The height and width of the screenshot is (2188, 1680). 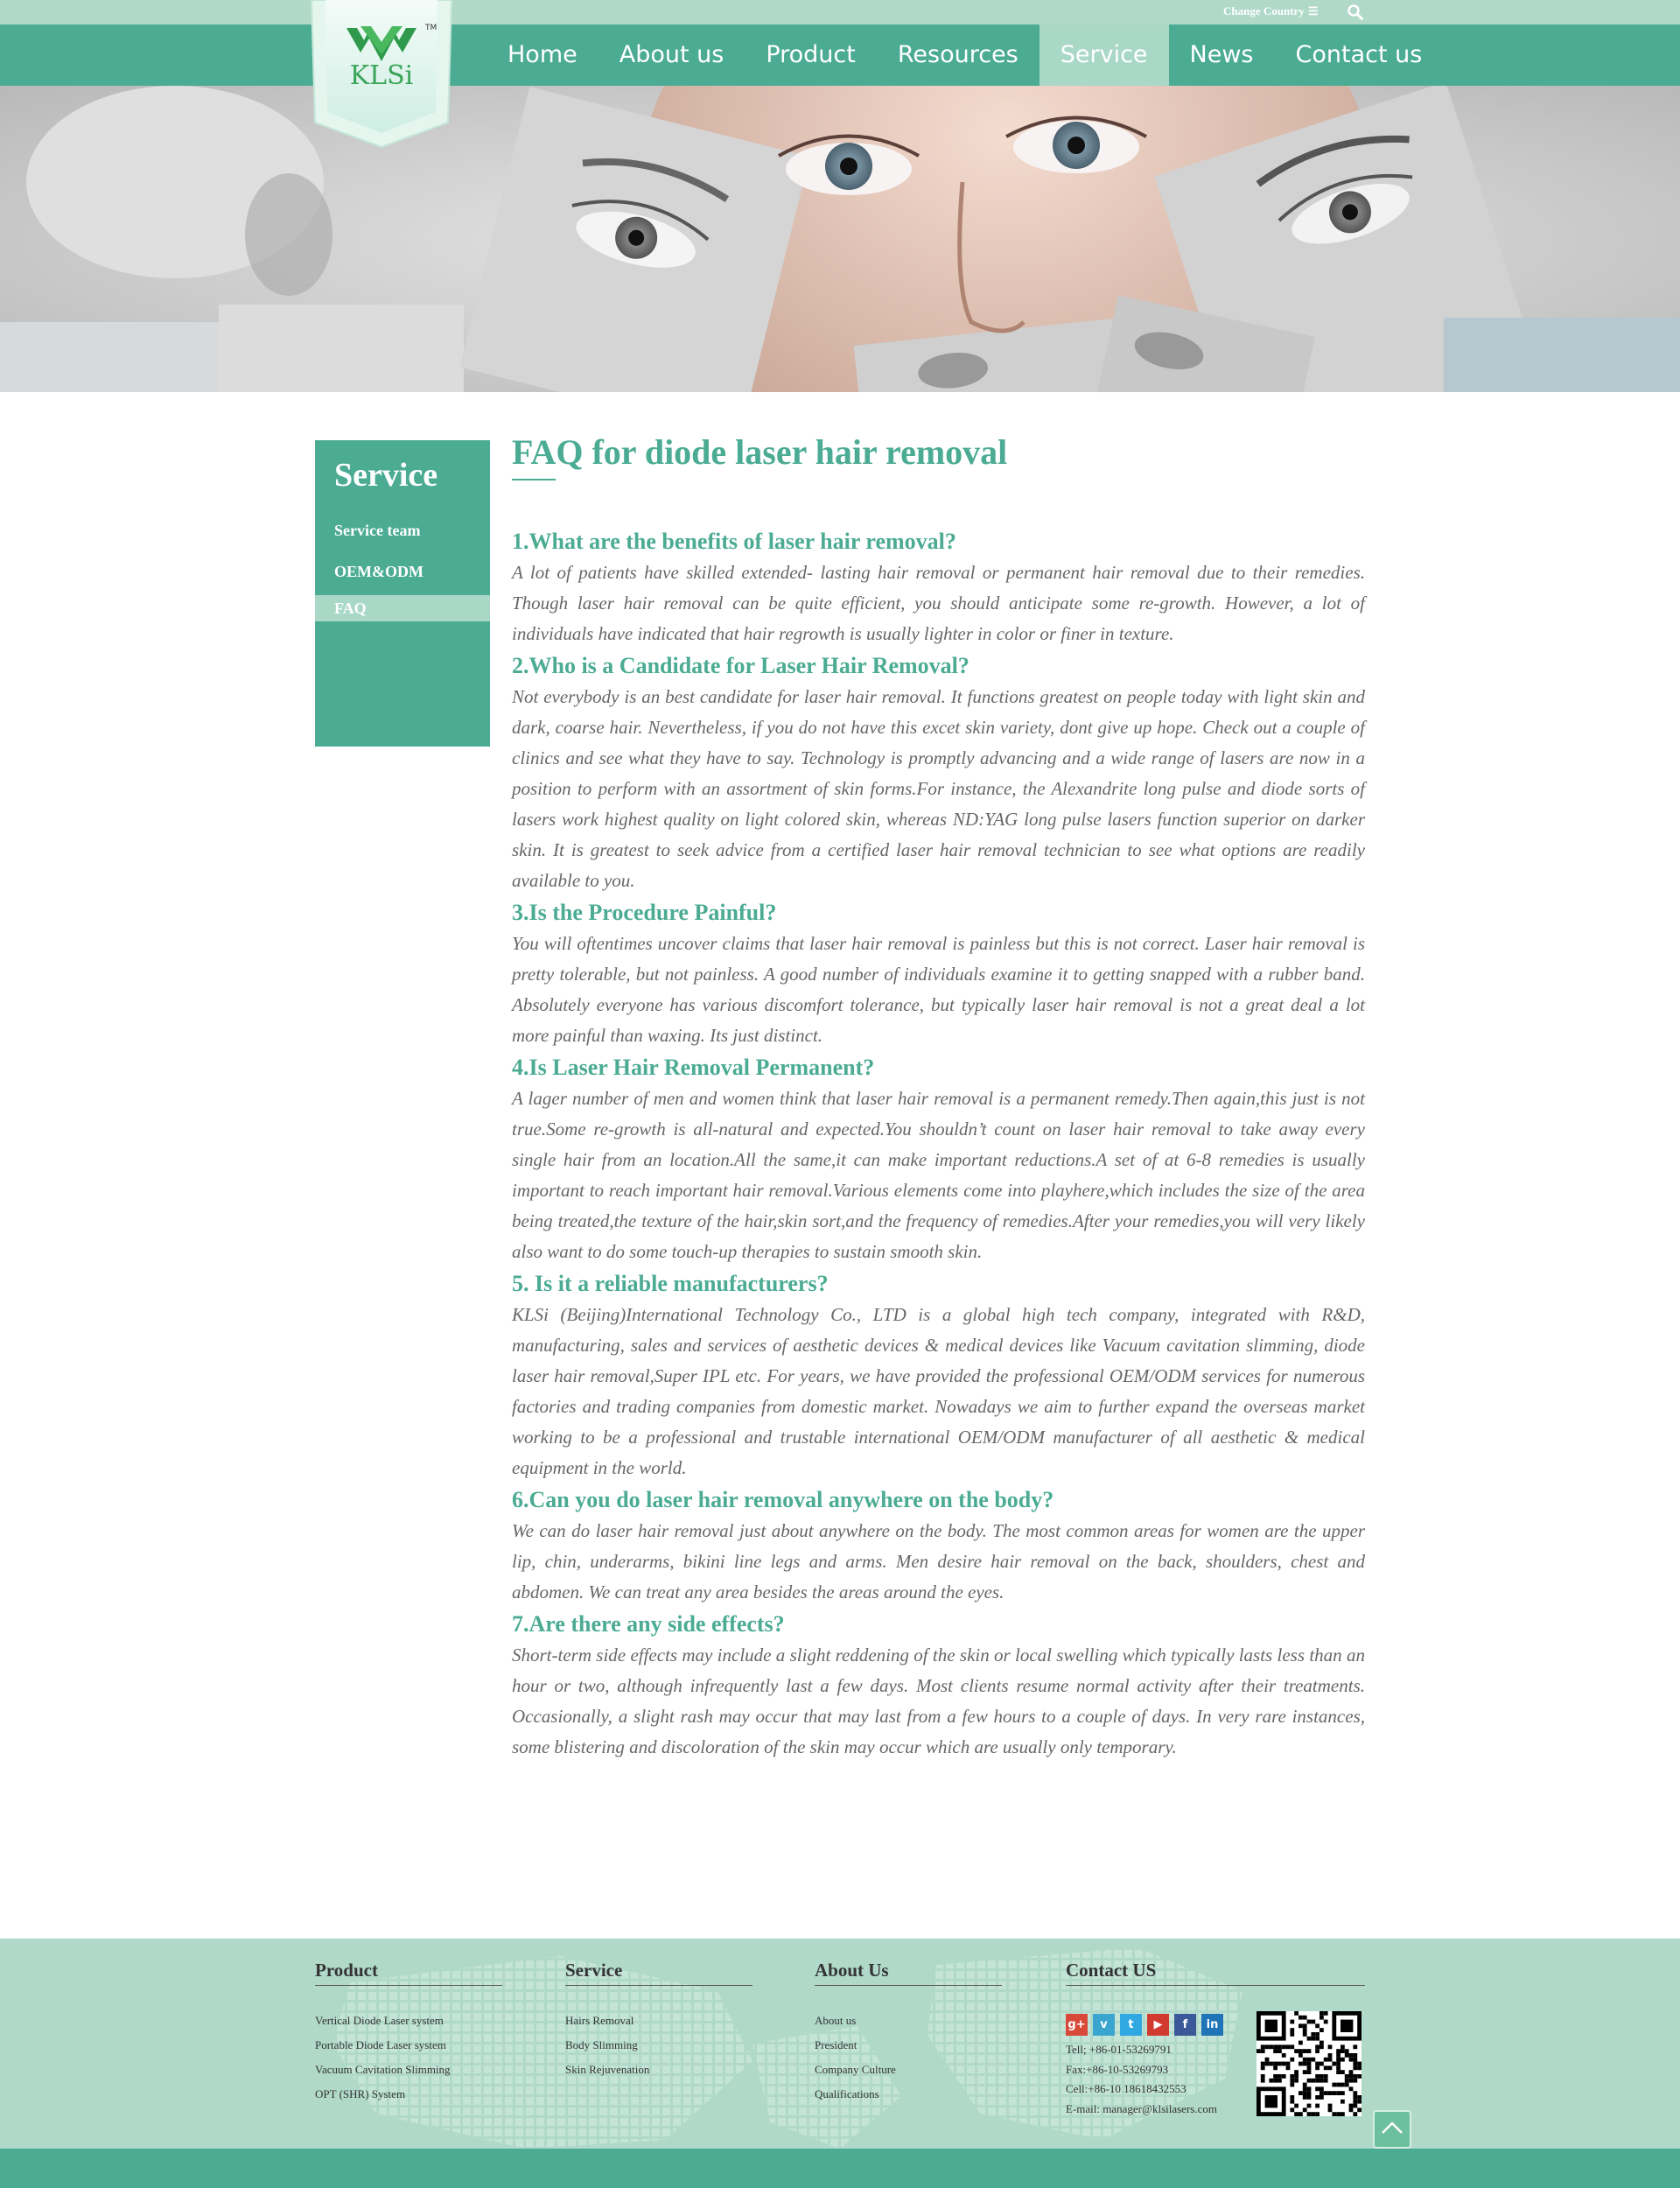 What do you see at coordinates (386, 475) in the screenshot?
I see `sidebar-title: Service` at bounding box center [386, 475].